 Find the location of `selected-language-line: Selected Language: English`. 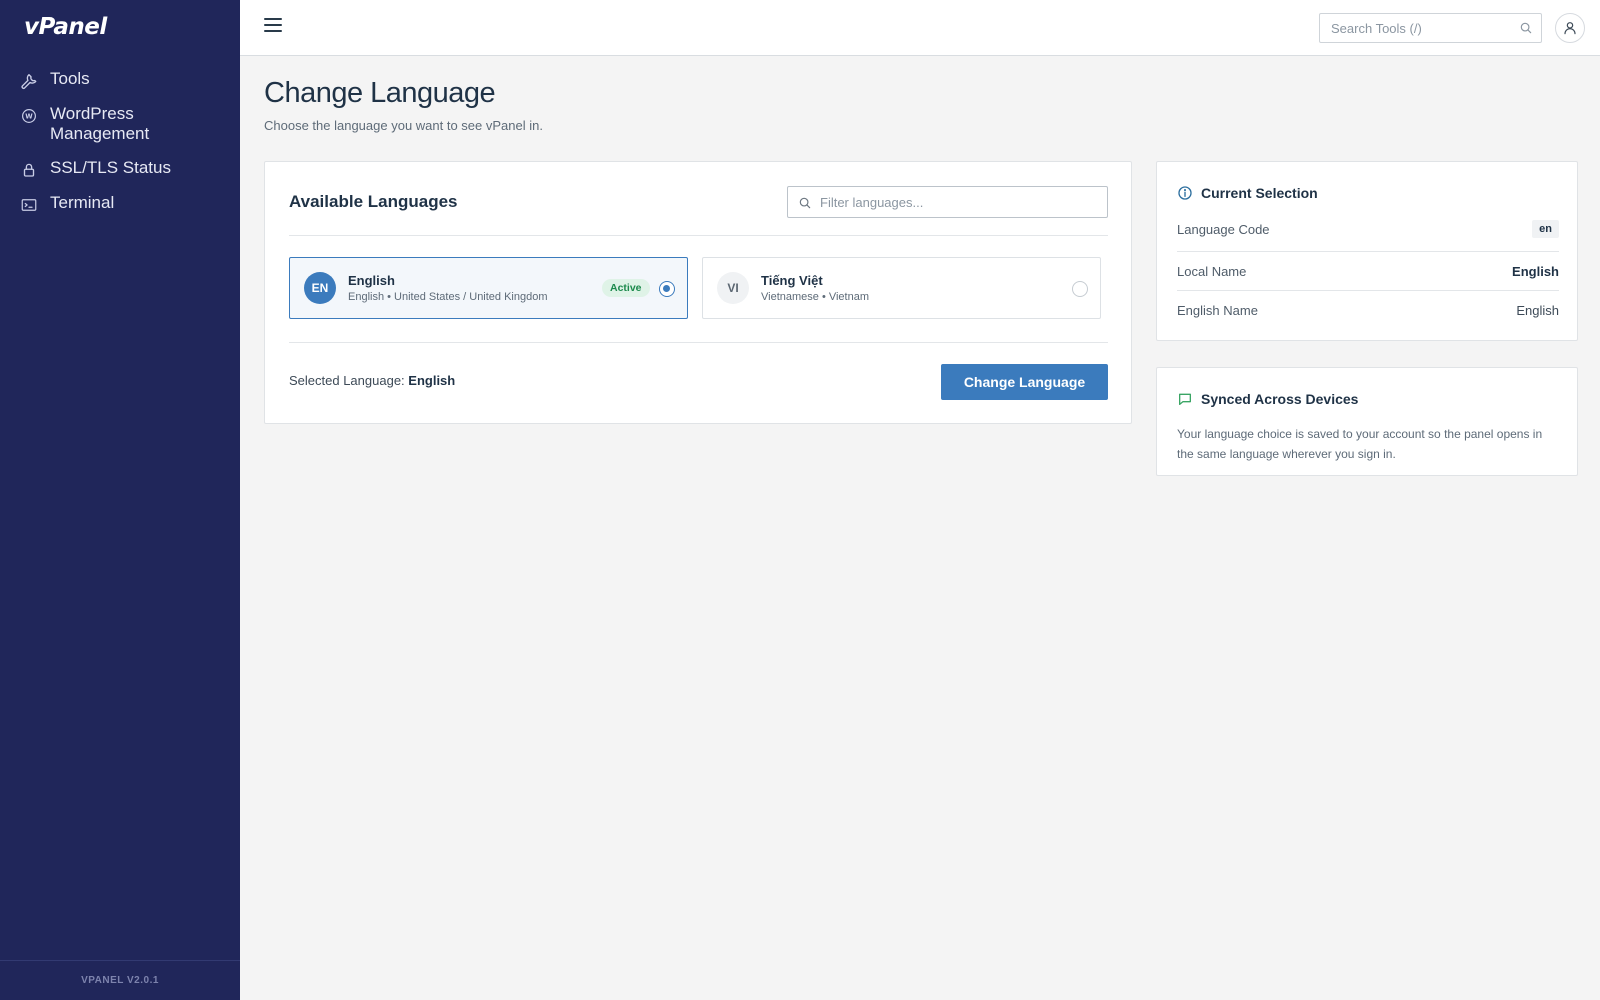

selected-language-line: Selected Language: English is located at coordinates (372, 380).